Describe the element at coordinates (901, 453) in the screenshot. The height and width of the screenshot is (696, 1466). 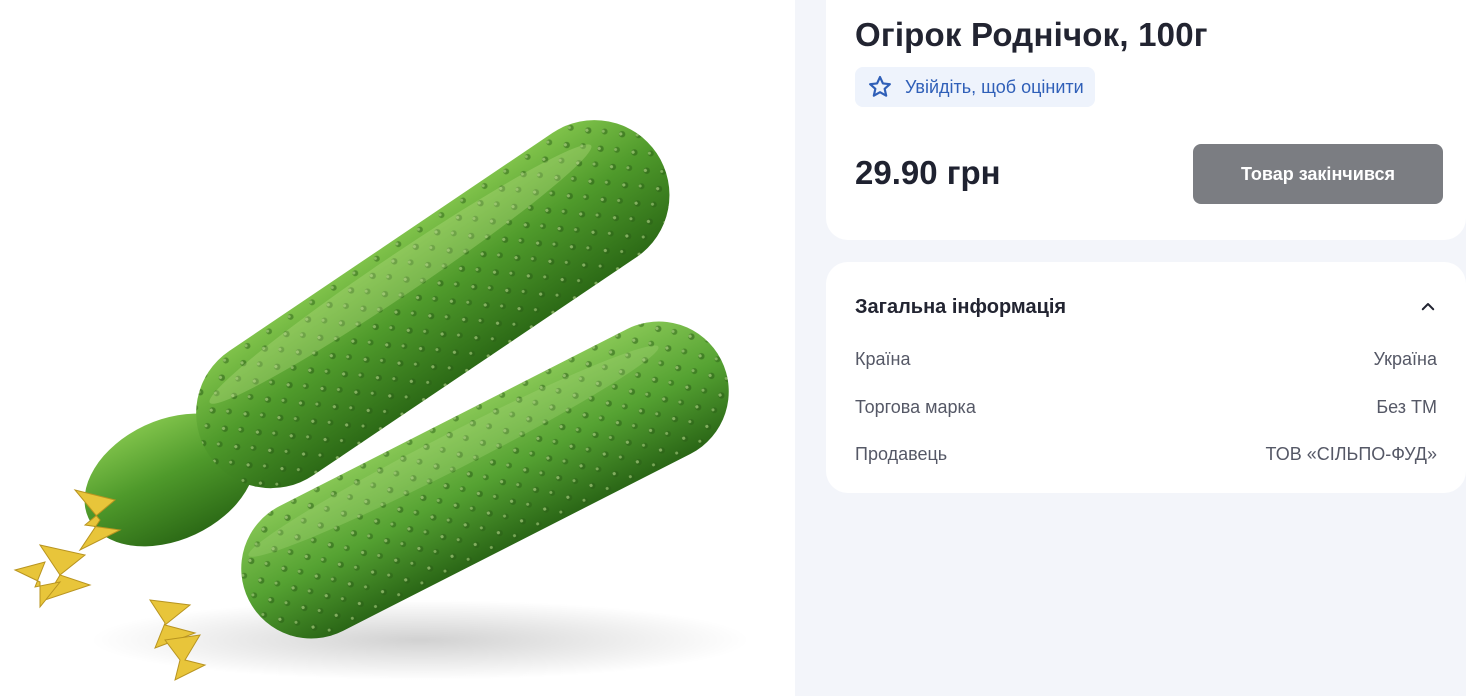
I see `info-label: Продавець` at that location.